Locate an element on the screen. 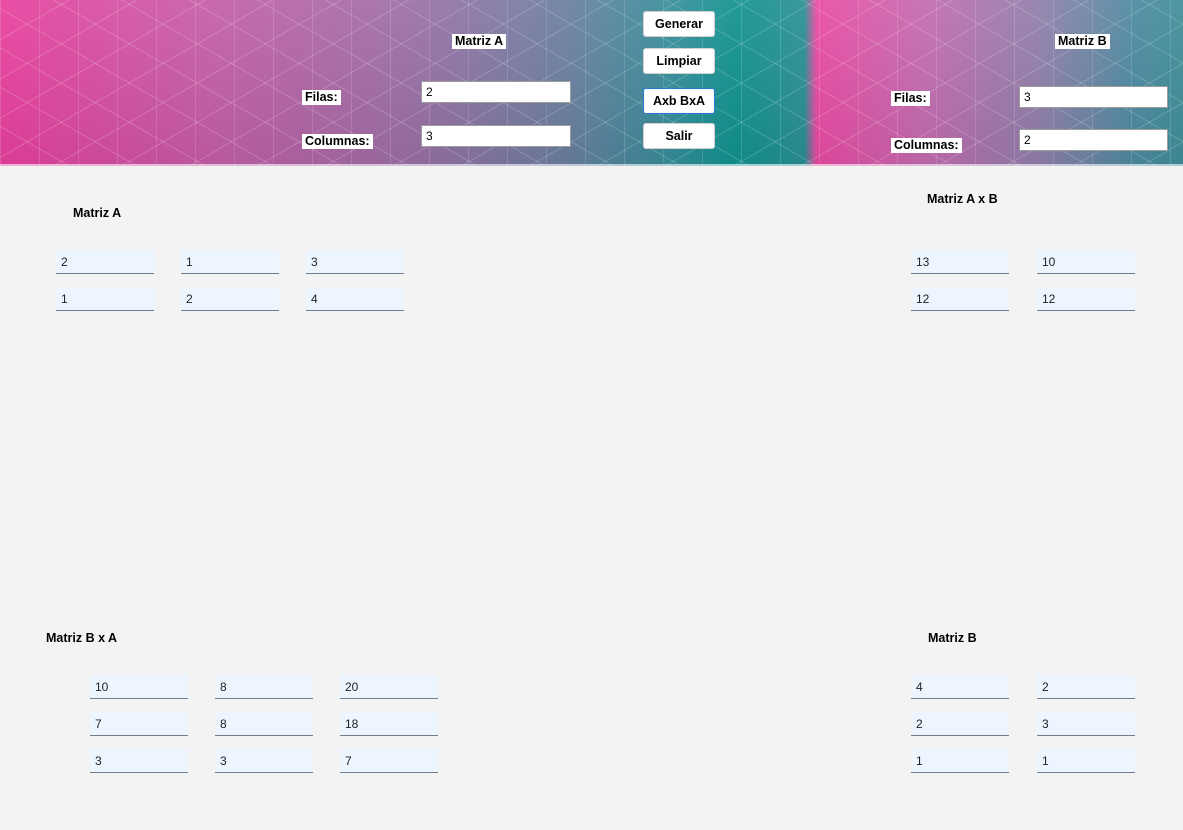 This screenshot has width=1183, height=830. generar-button: Generar is located at coordinates (679, 24).